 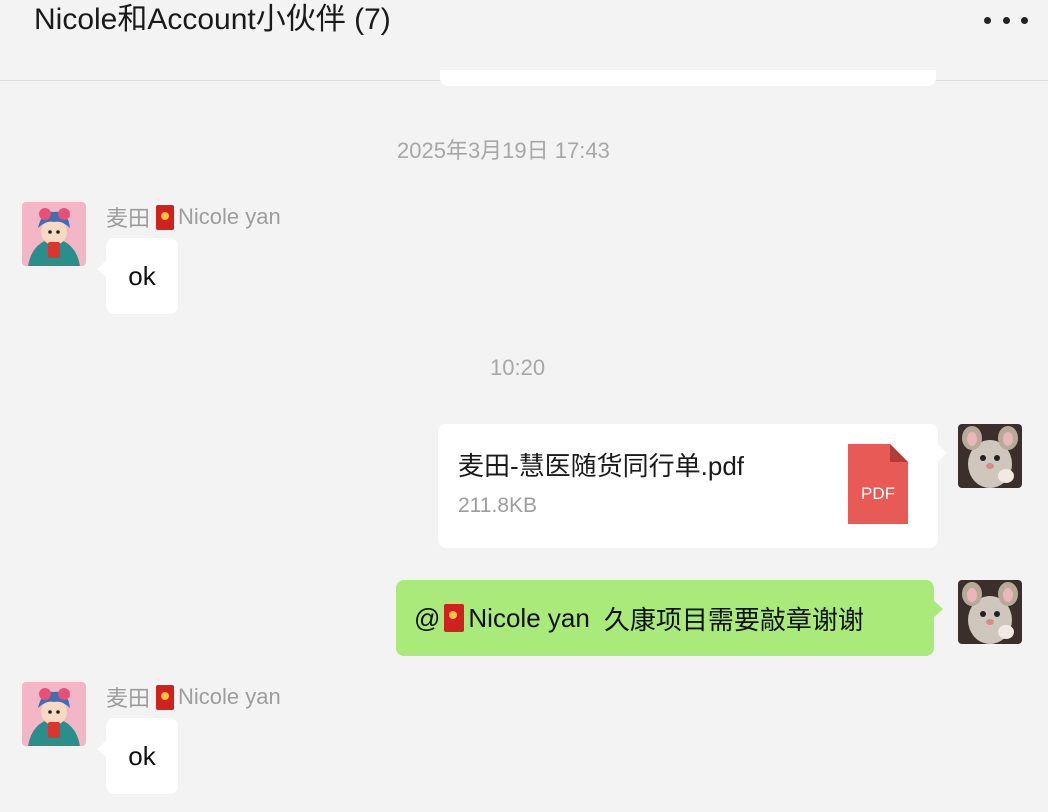 I want to click on timestamp: 10:20, so click(x=518, y=367).